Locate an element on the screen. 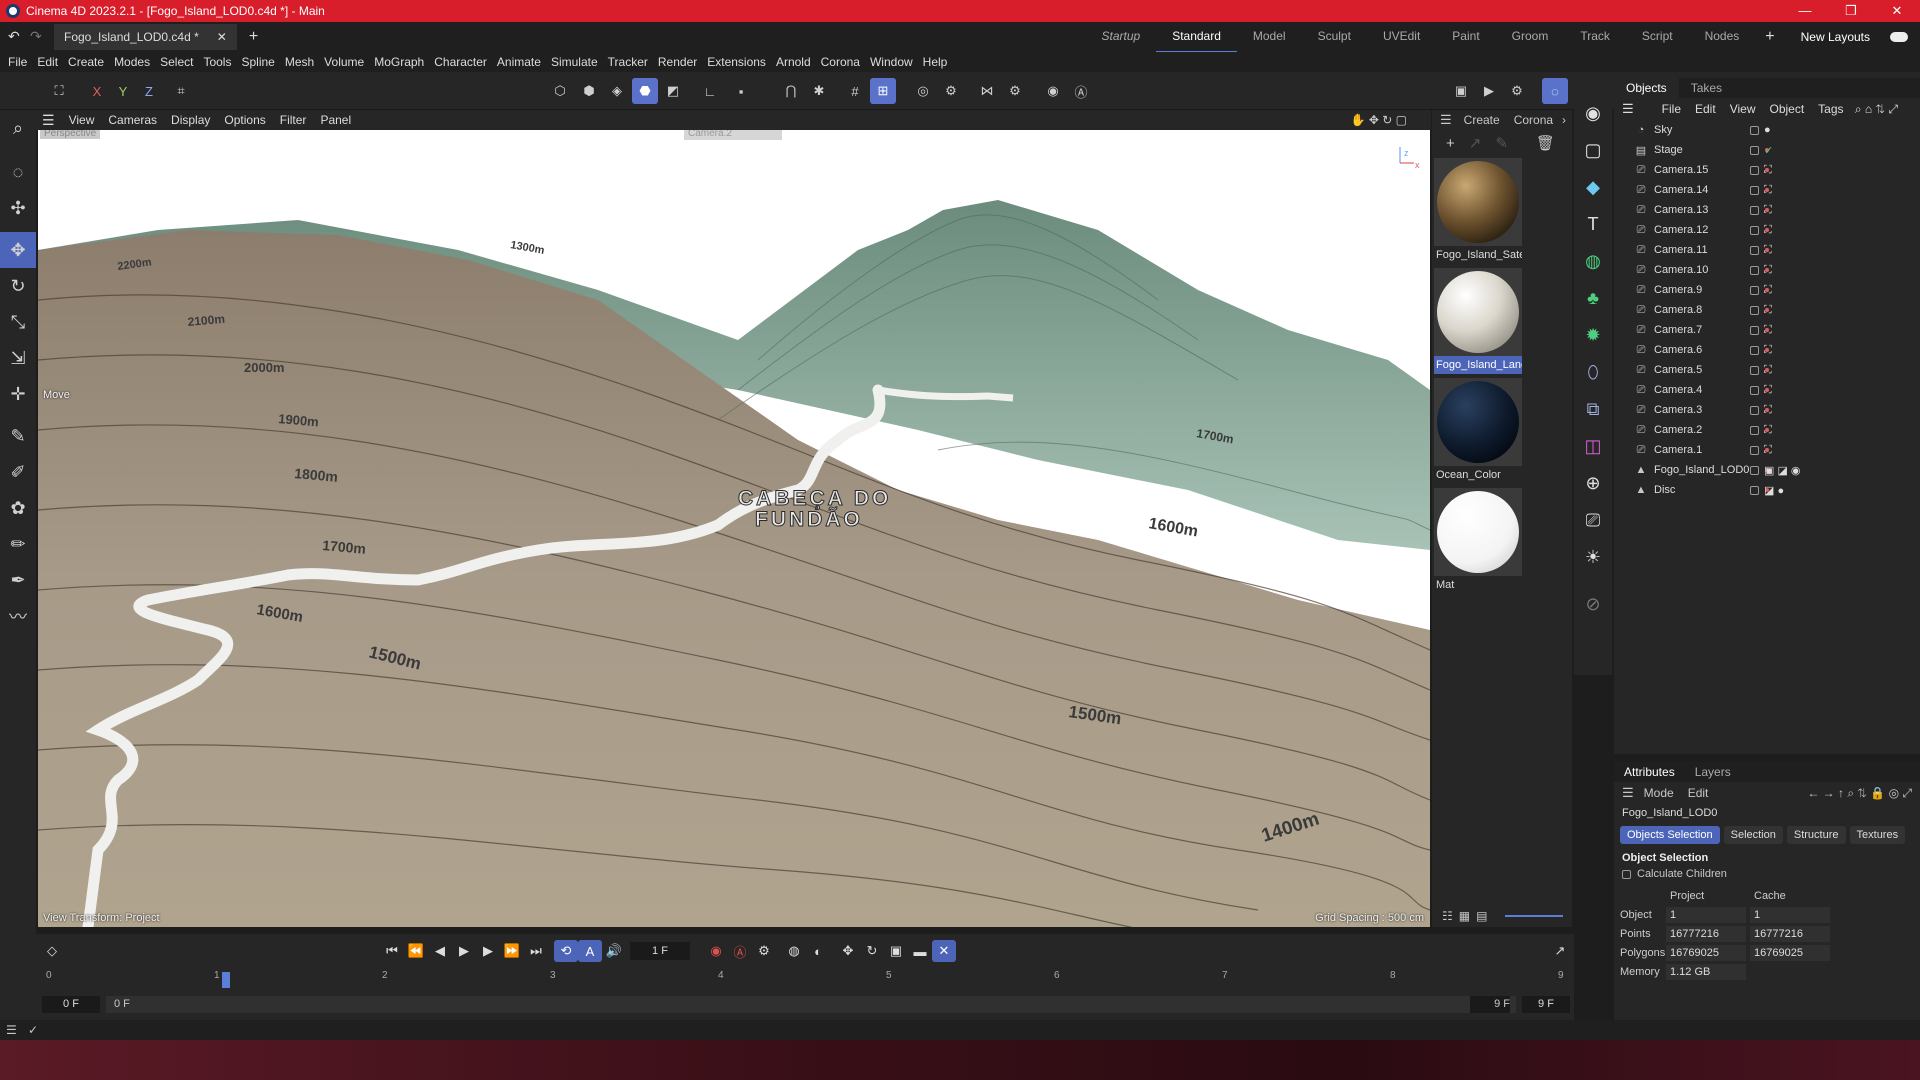  layout-tab-uvedit: UVEdit is located at coordinates (1401, 37).